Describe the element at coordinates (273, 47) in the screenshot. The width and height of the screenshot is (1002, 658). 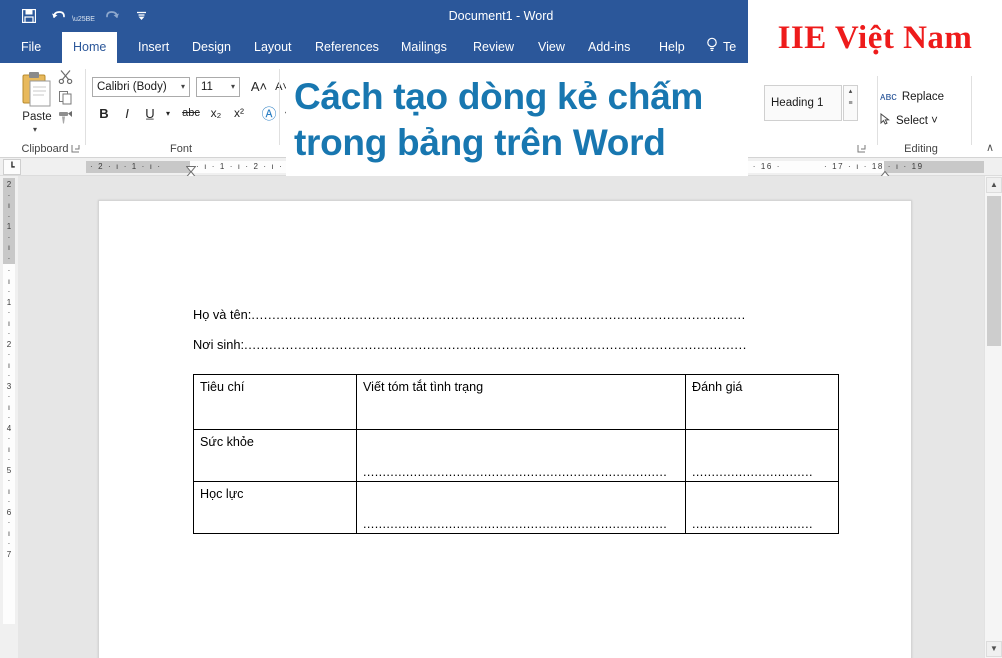
I see `tab-layout: Layout` at that location.